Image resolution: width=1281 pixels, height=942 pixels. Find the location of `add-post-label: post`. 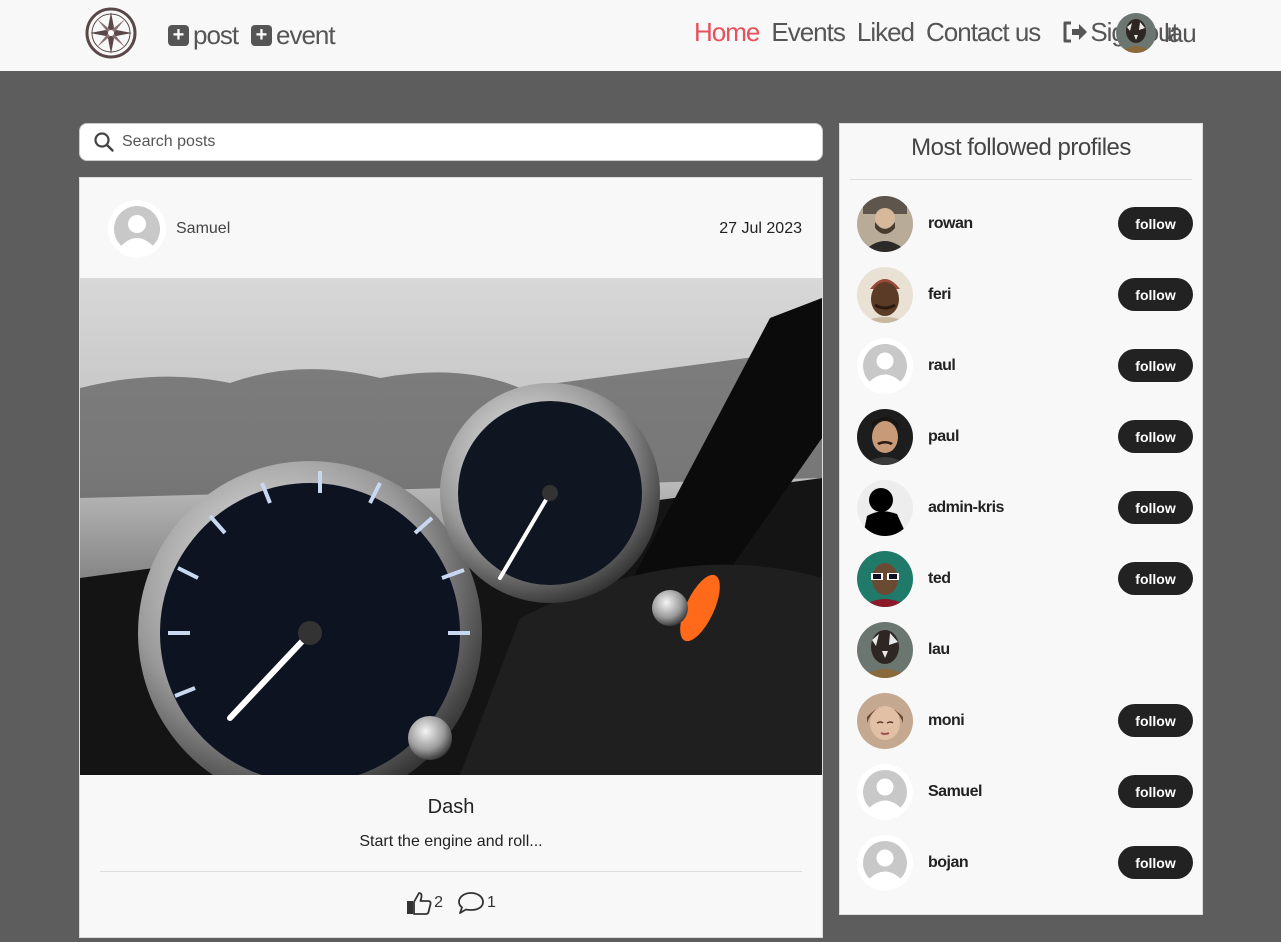

add-post-label: post is located at coordinates (216, 34).